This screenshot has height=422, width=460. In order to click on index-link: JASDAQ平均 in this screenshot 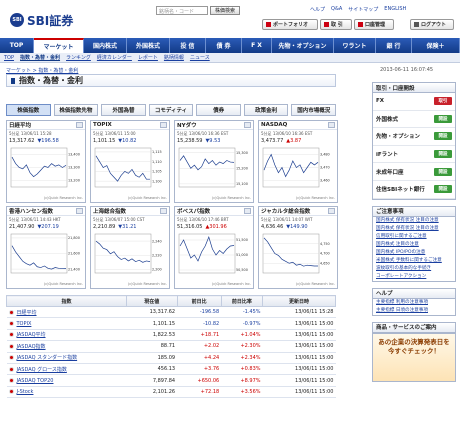, I will do `click(31, 335)`.